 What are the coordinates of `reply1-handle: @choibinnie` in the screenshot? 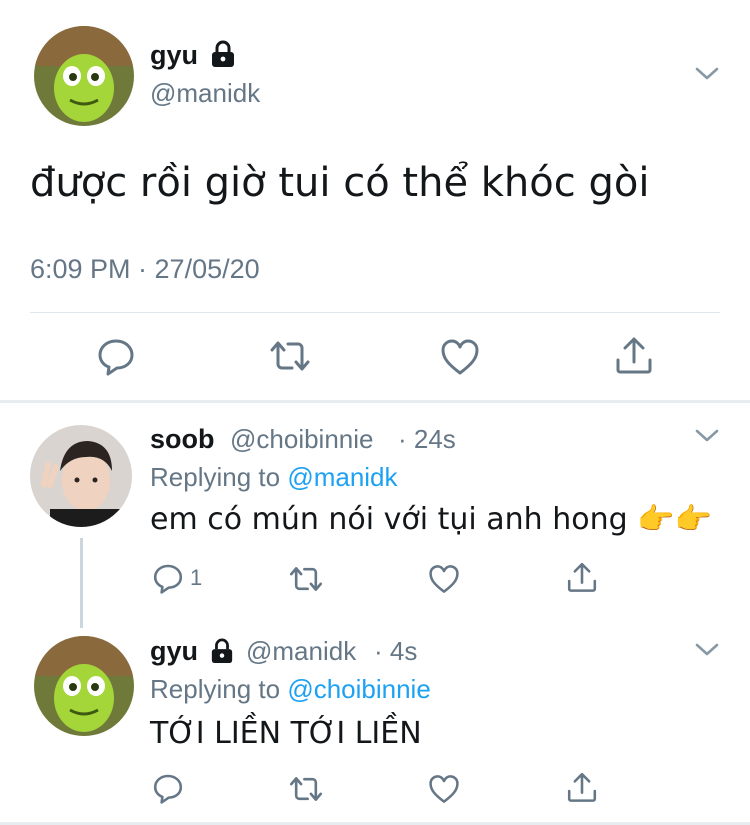 It's located at (301, 439).